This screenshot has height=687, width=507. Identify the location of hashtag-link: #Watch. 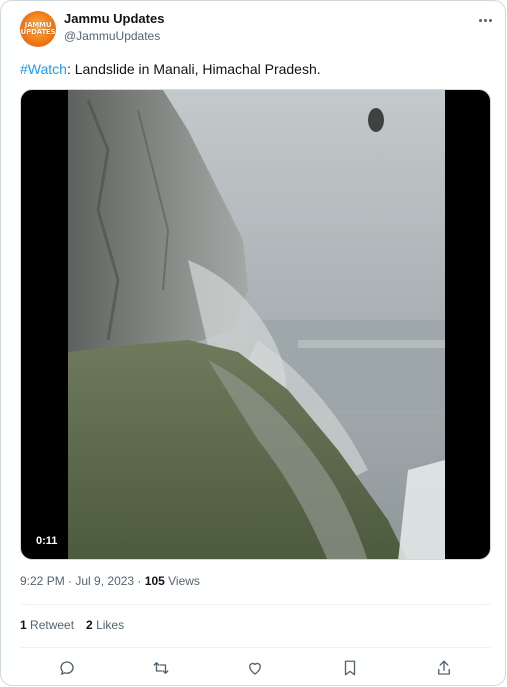
(43, 69).